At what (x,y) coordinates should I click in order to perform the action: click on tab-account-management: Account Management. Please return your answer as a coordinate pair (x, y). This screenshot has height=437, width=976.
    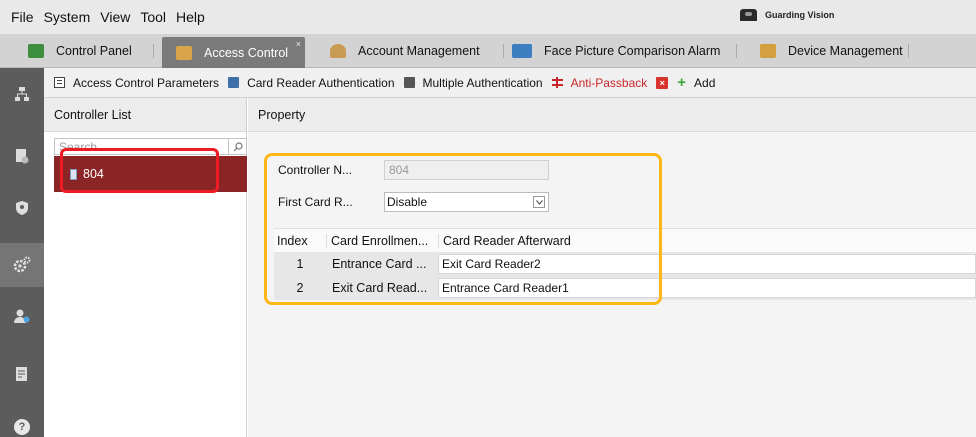
    Looking at the image, I should click on (410, 51).